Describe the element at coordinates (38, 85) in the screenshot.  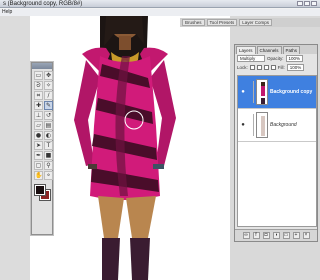
I see `lasso-icon: ᘐ` at that location.